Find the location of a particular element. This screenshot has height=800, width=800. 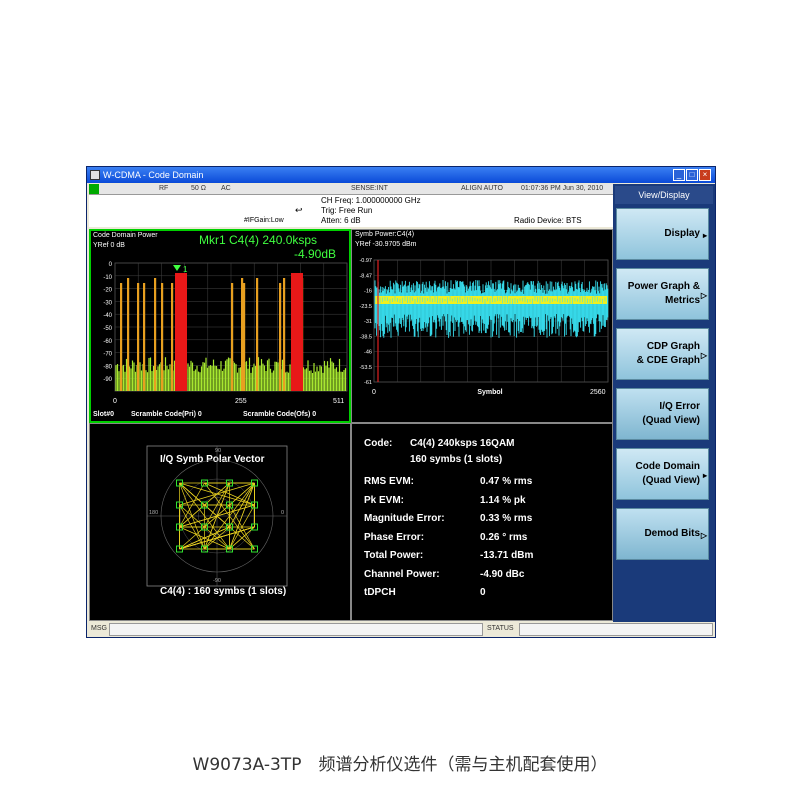

softkey-label: & CDE Graph is located at coordinates (668, 360).